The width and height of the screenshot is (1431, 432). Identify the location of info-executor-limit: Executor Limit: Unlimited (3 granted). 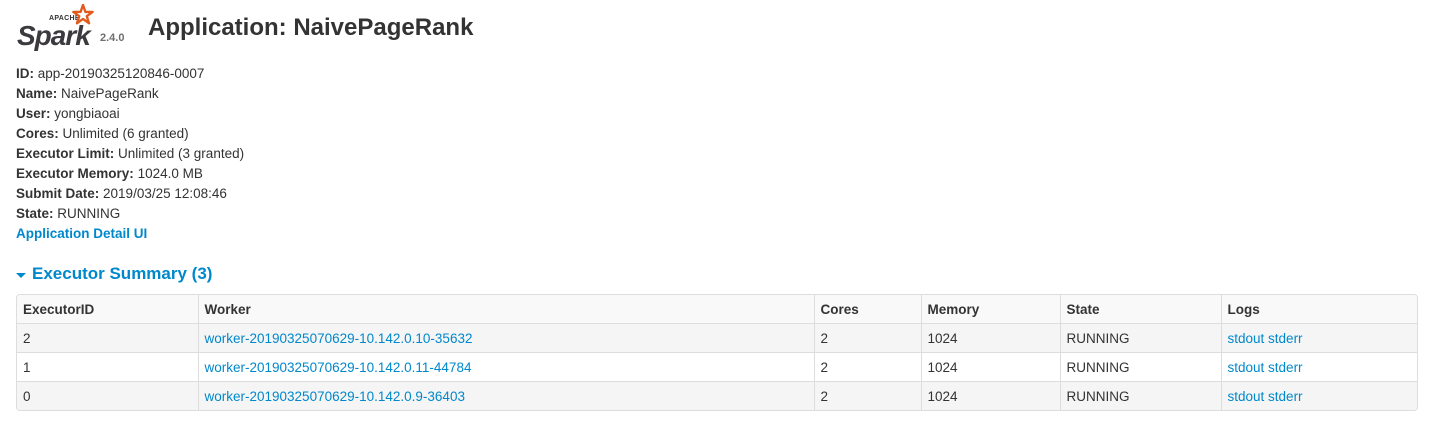
(130, 155).